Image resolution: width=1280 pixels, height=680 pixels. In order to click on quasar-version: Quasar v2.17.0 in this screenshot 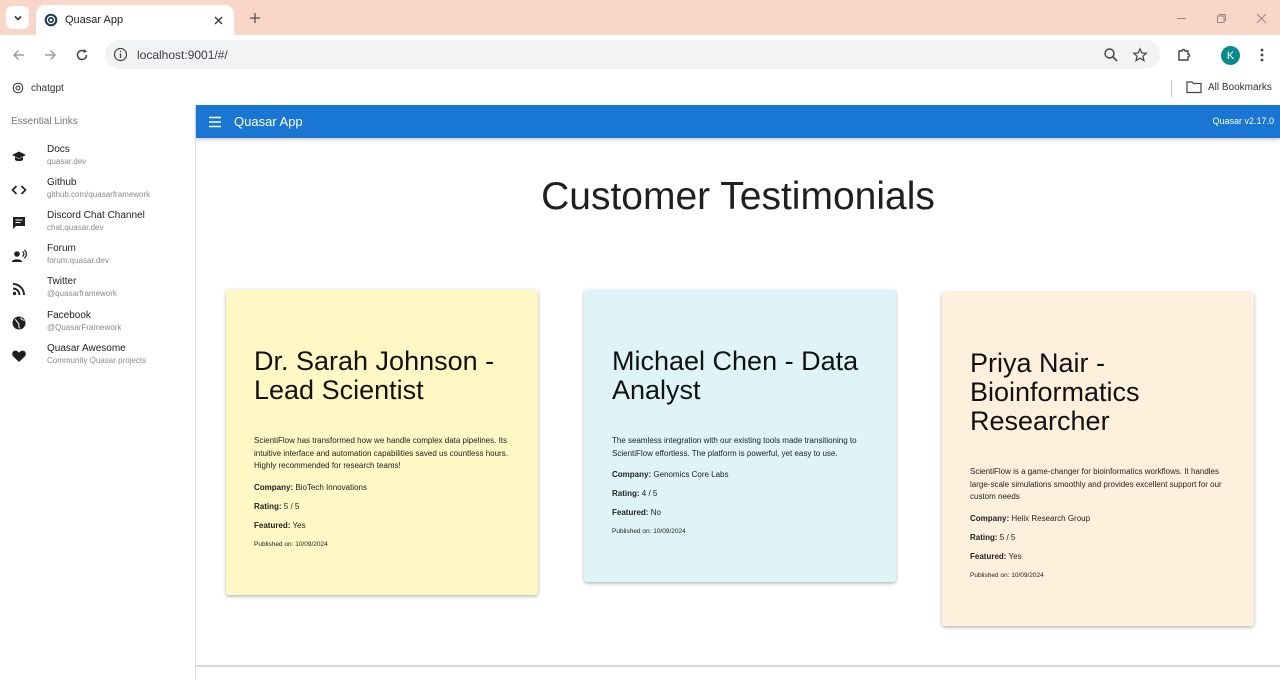, I will do `click(1243, 121)`.